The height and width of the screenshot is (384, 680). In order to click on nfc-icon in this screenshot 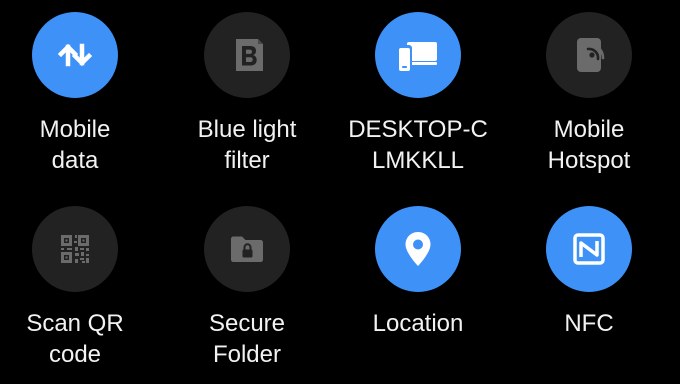, I will do `click(589, 249)`.